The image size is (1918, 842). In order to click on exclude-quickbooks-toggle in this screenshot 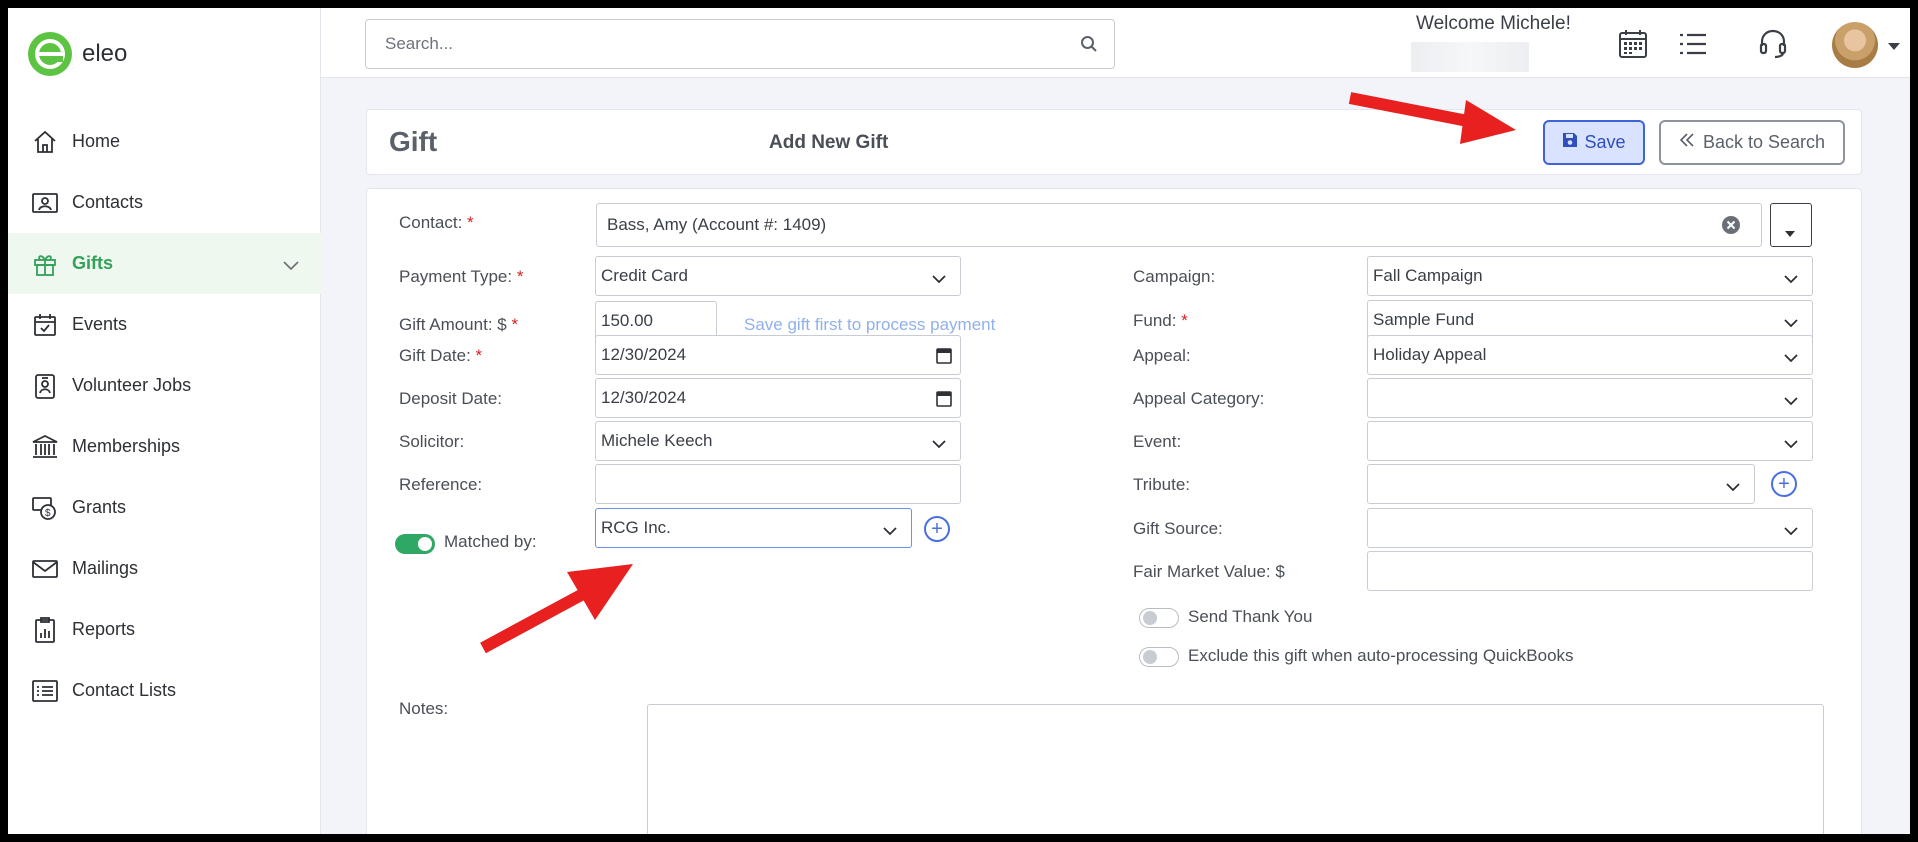, I will do `click(1159, 657)`.